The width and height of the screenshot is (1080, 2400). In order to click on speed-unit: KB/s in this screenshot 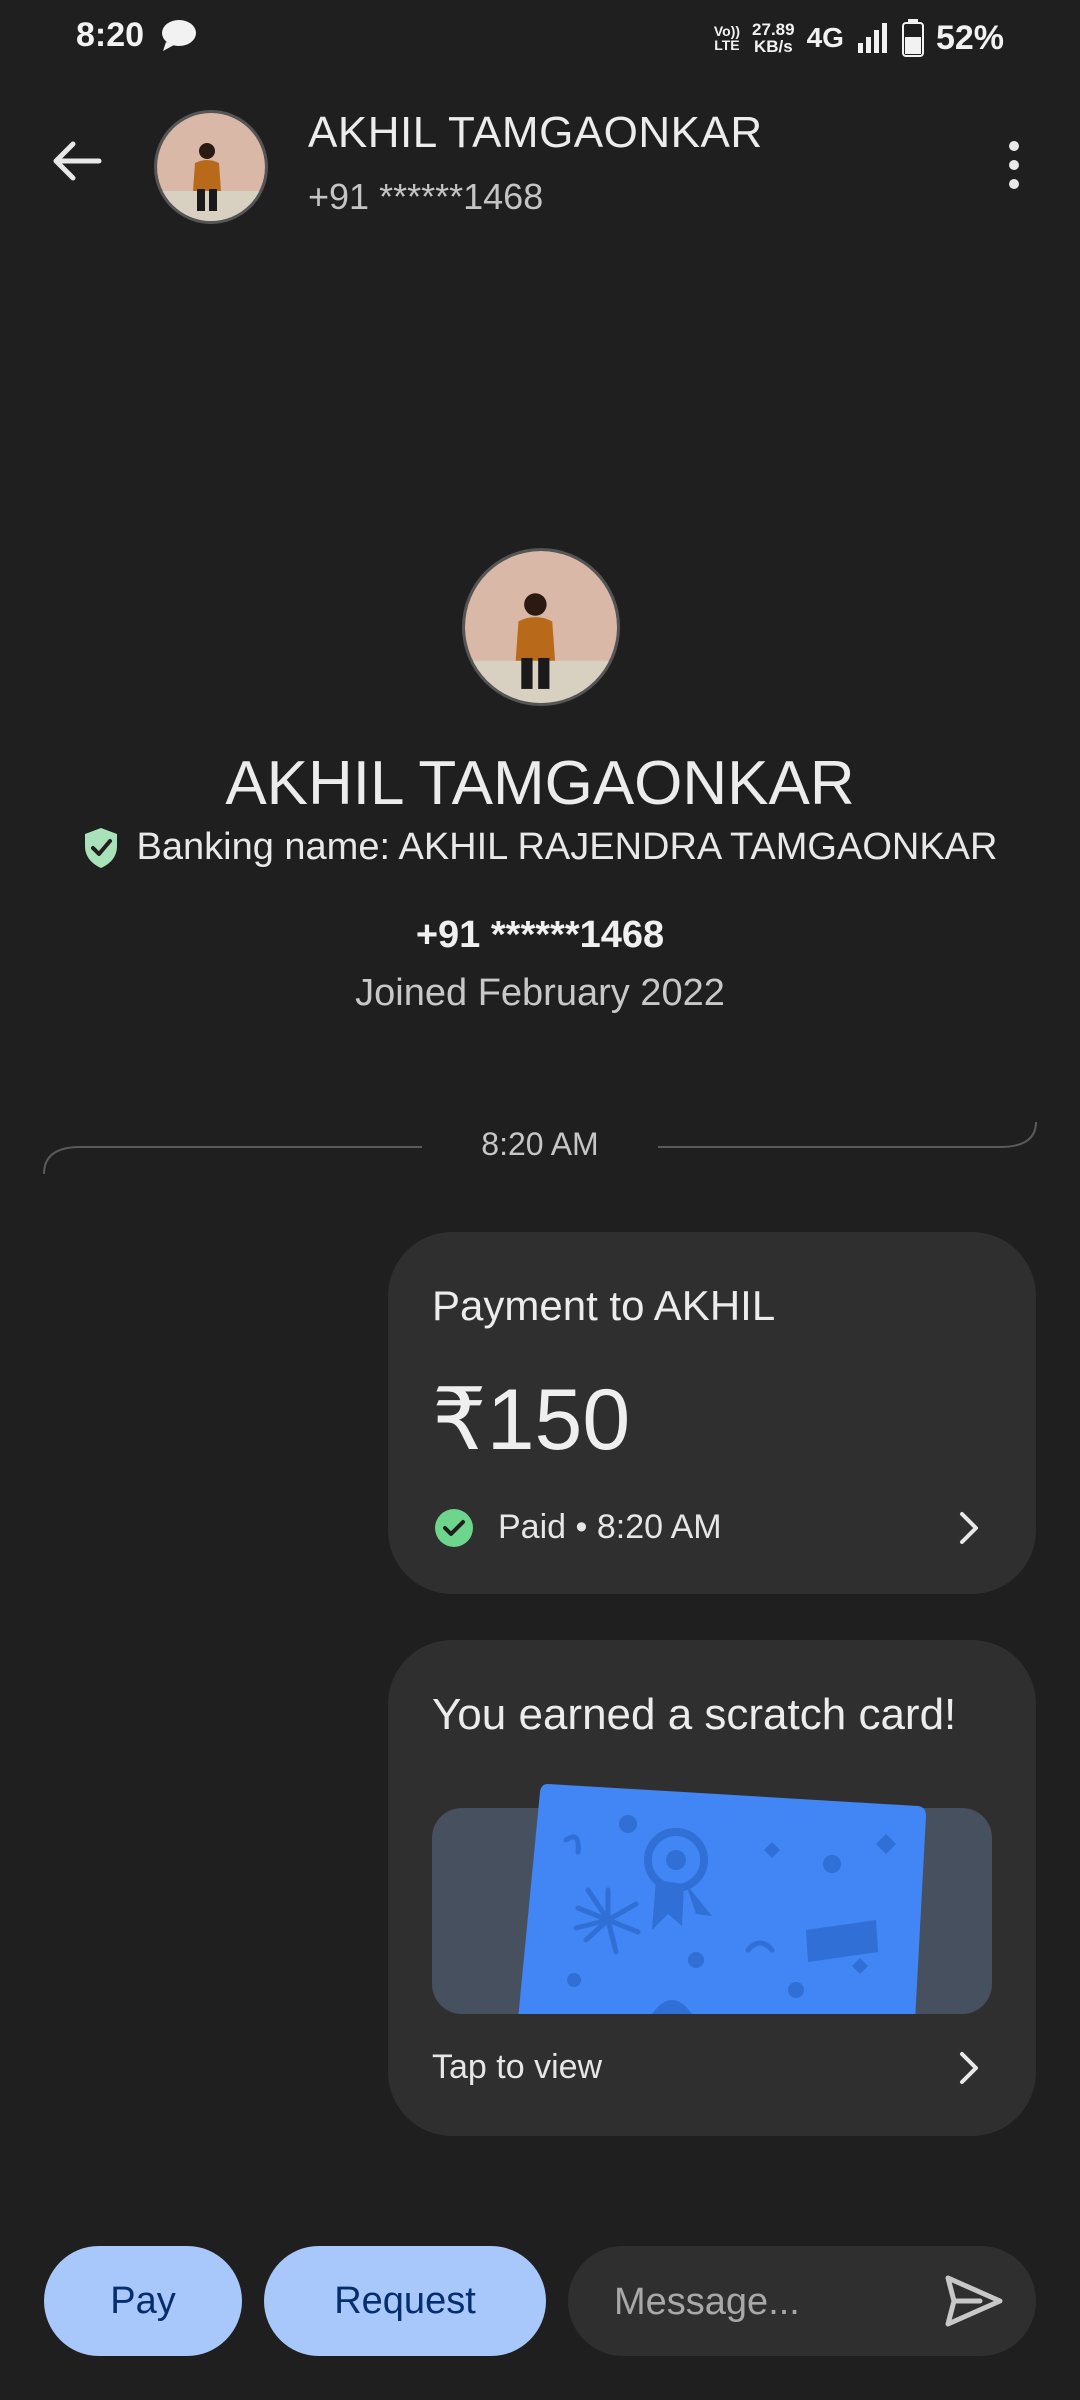, I will do `click(773, 46)`.